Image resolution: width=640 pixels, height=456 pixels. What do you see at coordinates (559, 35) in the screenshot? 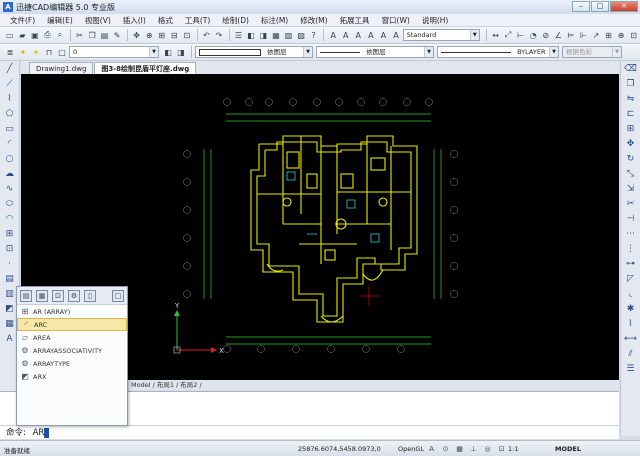
I see `dim-angular-icon: ∠` at bounding box center [559, 35].